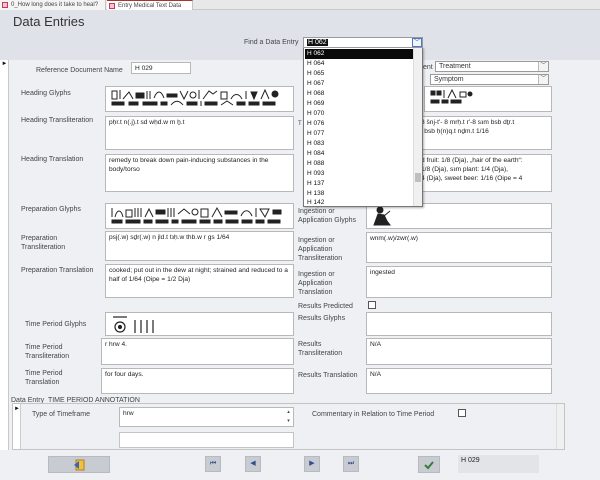 Image resolution: width=600 pixels, height=480 pixels. I want to click on type-scrollbar: ▴ ▾, so click(288, 417).